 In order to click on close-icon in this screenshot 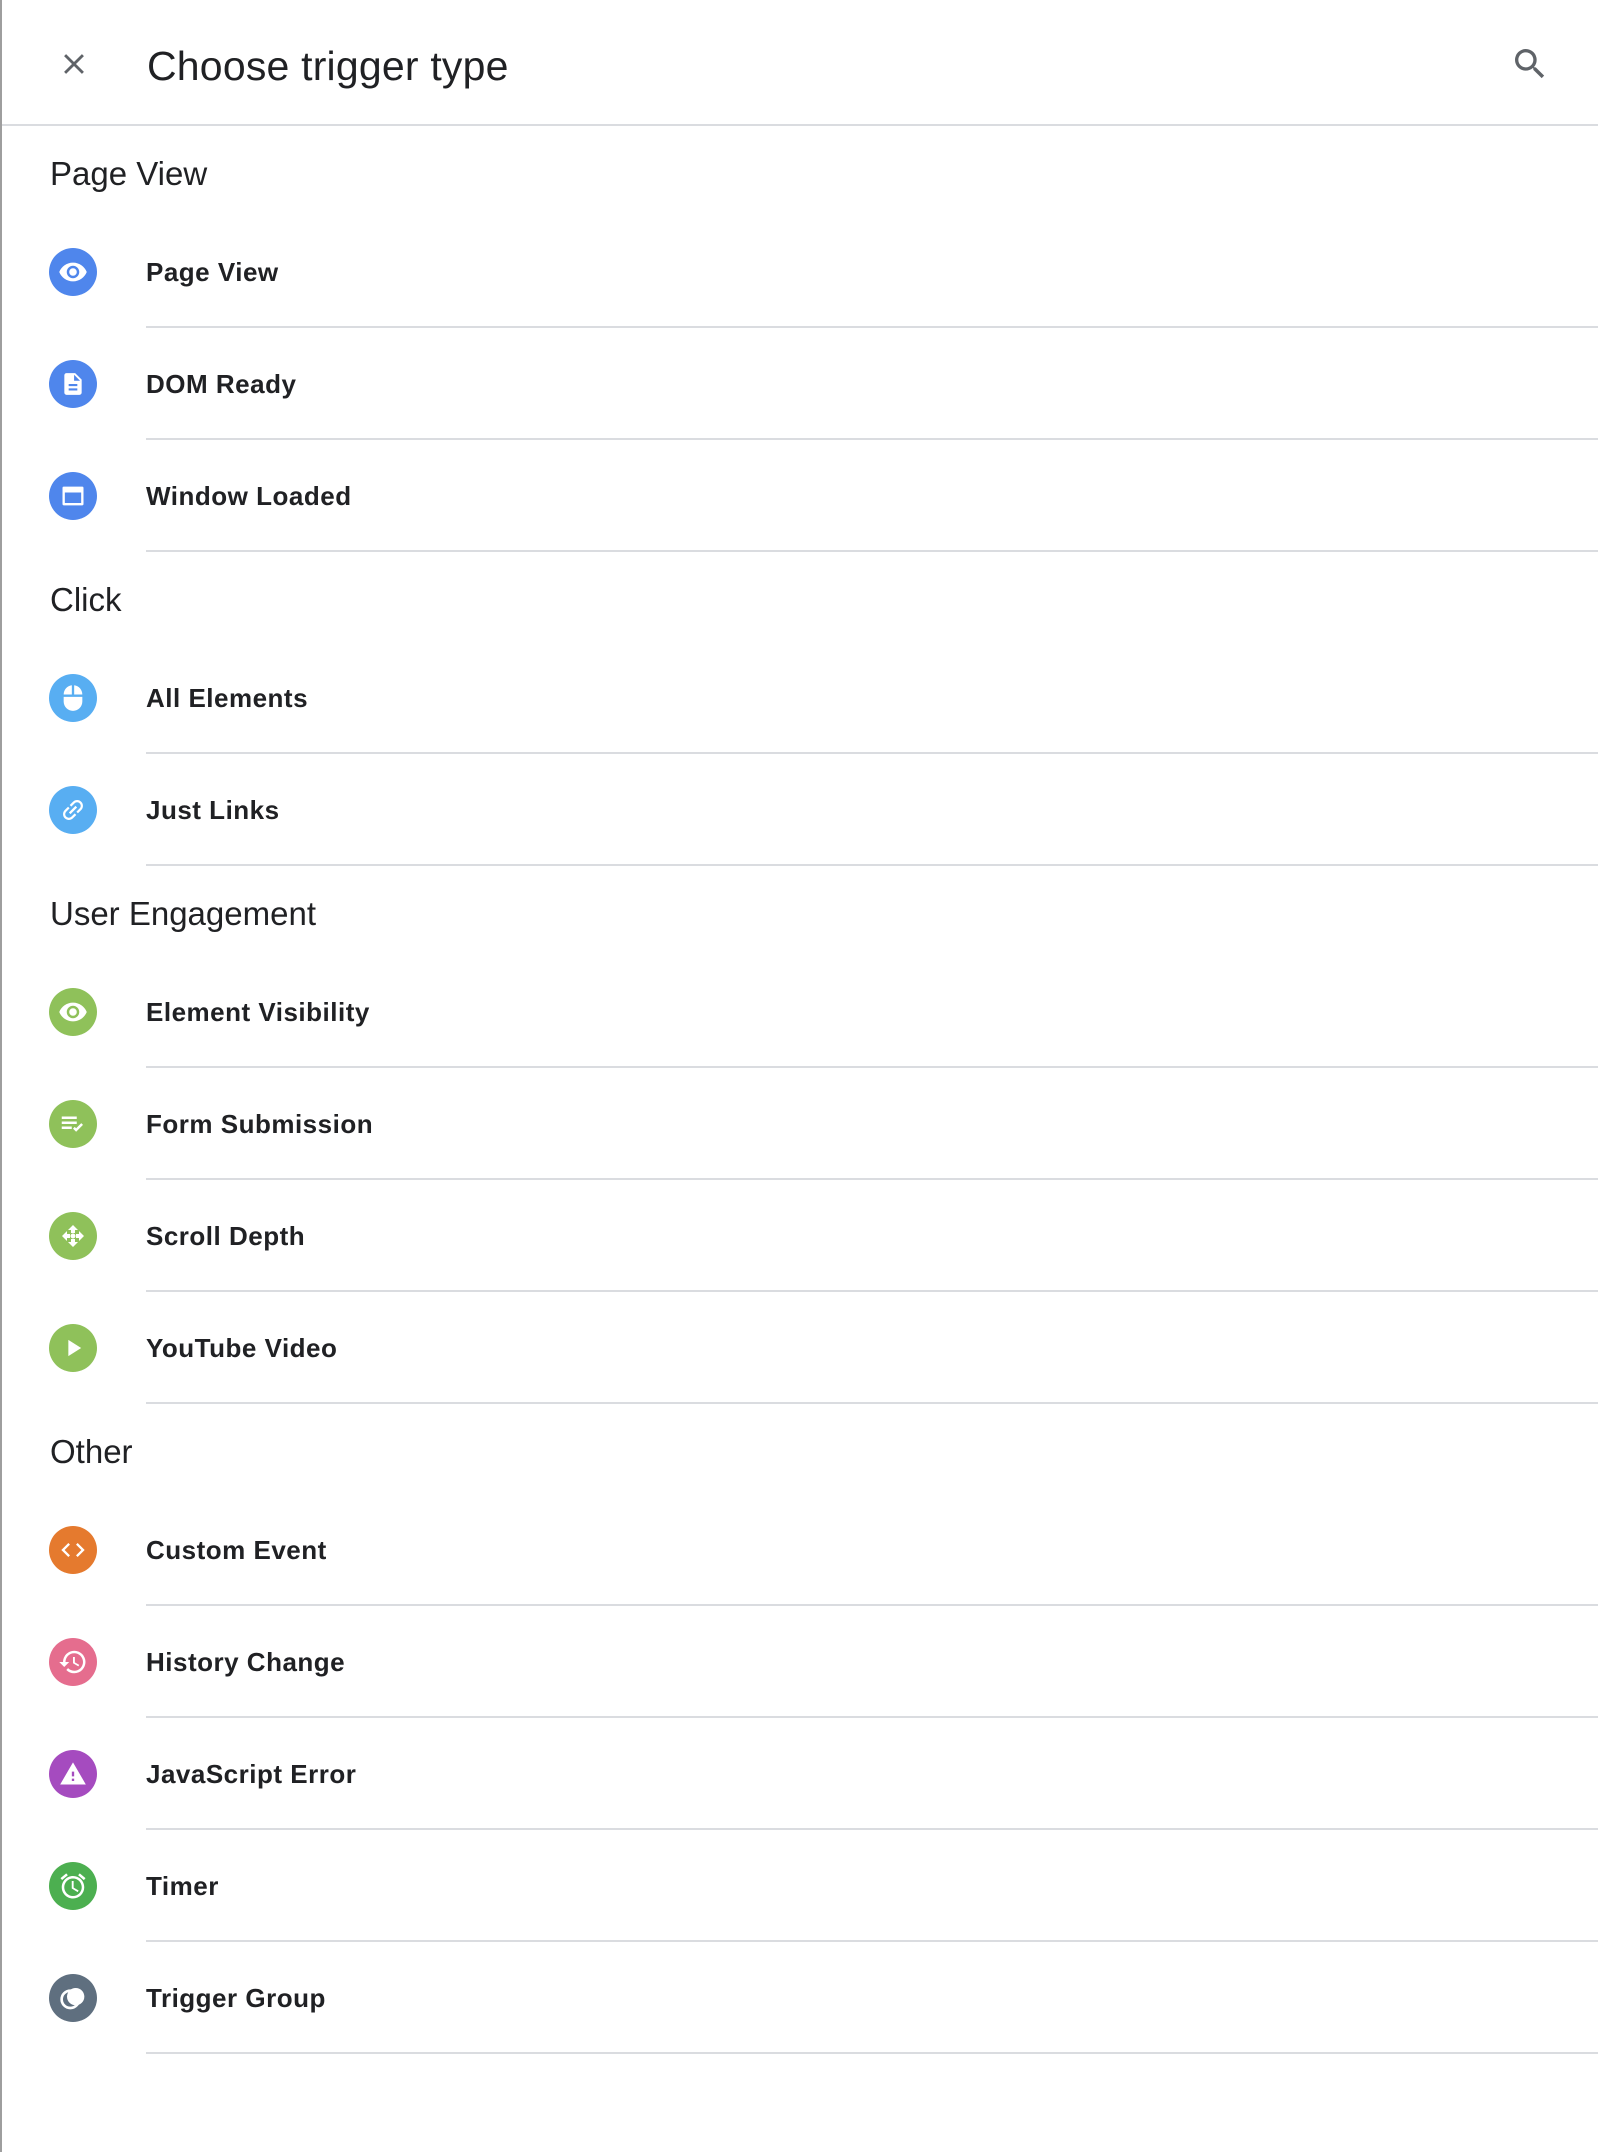, I will do `click(74, 64)`.